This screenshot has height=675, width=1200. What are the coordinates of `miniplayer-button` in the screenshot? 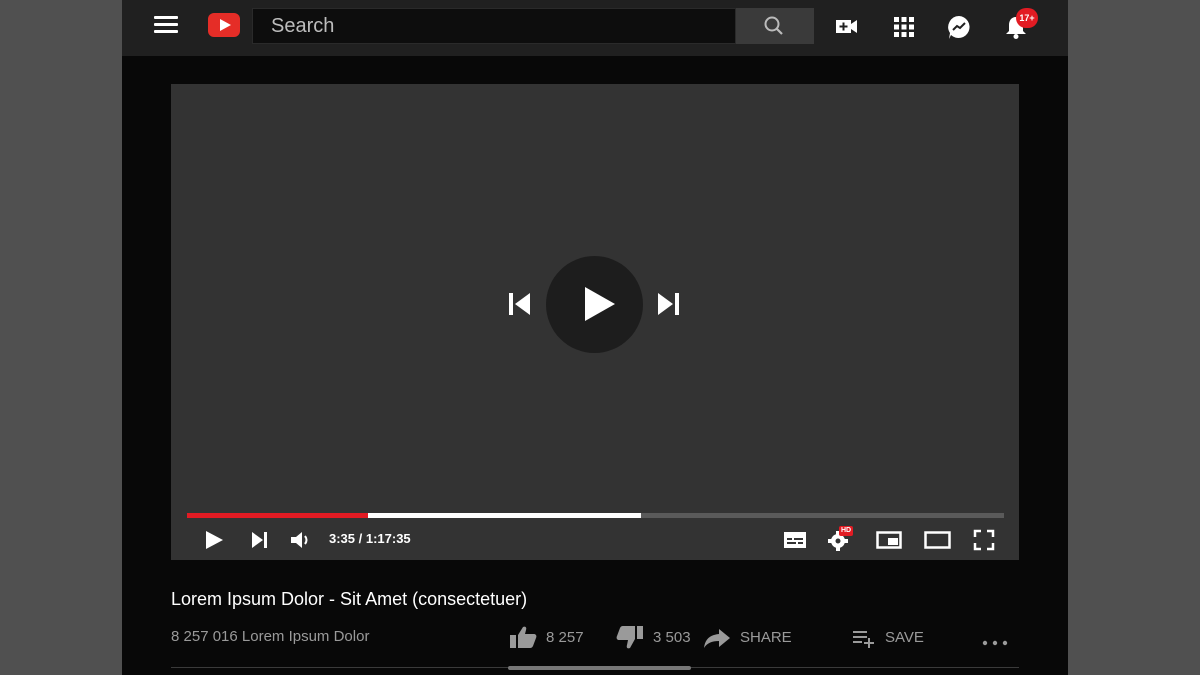 It's located at (889, 540).